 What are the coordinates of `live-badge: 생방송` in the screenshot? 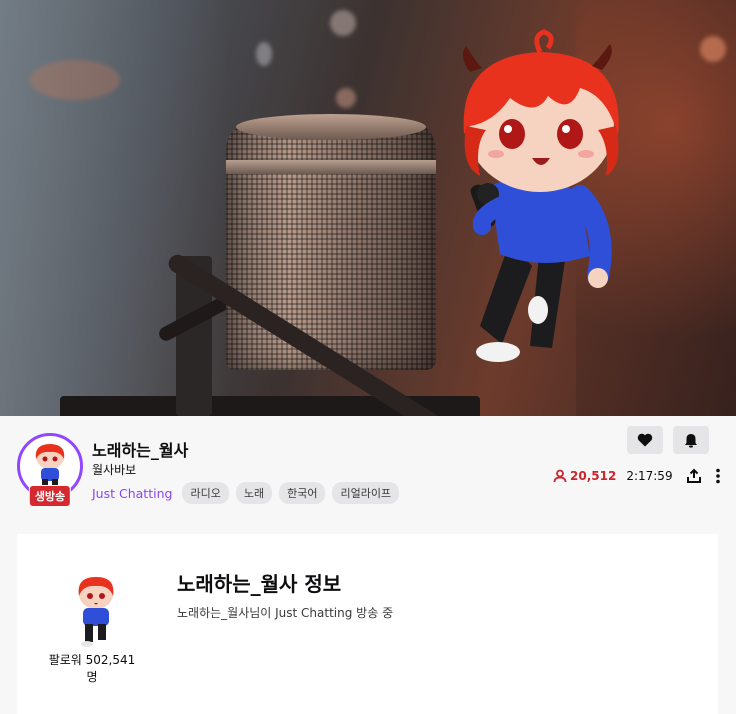 It's located at (50, 496).